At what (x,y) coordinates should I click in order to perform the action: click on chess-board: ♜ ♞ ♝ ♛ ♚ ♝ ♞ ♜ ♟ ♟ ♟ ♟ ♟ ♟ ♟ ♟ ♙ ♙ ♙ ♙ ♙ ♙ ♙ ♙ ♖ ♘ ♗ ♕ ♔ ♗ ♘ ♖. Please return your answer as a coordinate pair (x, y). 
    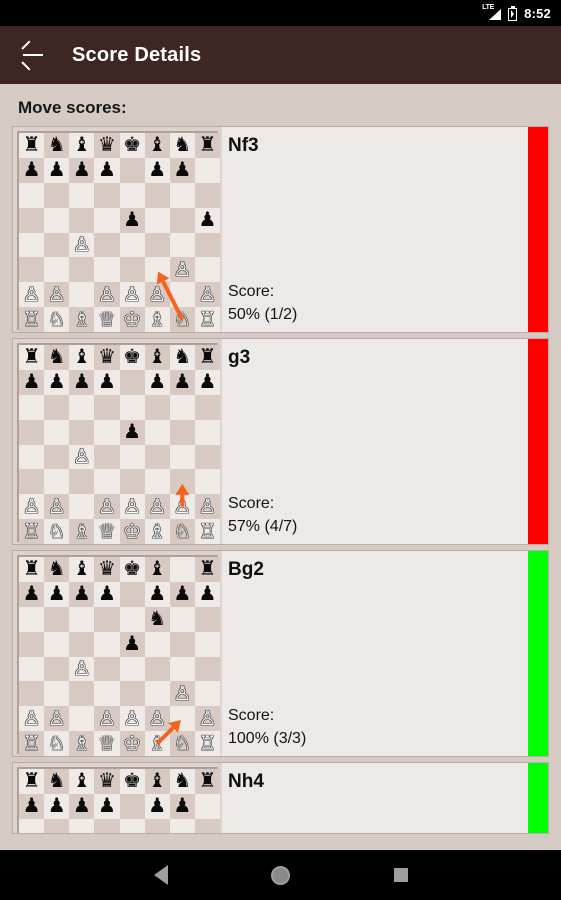
    Looking at the image, I should click on (118, 443).